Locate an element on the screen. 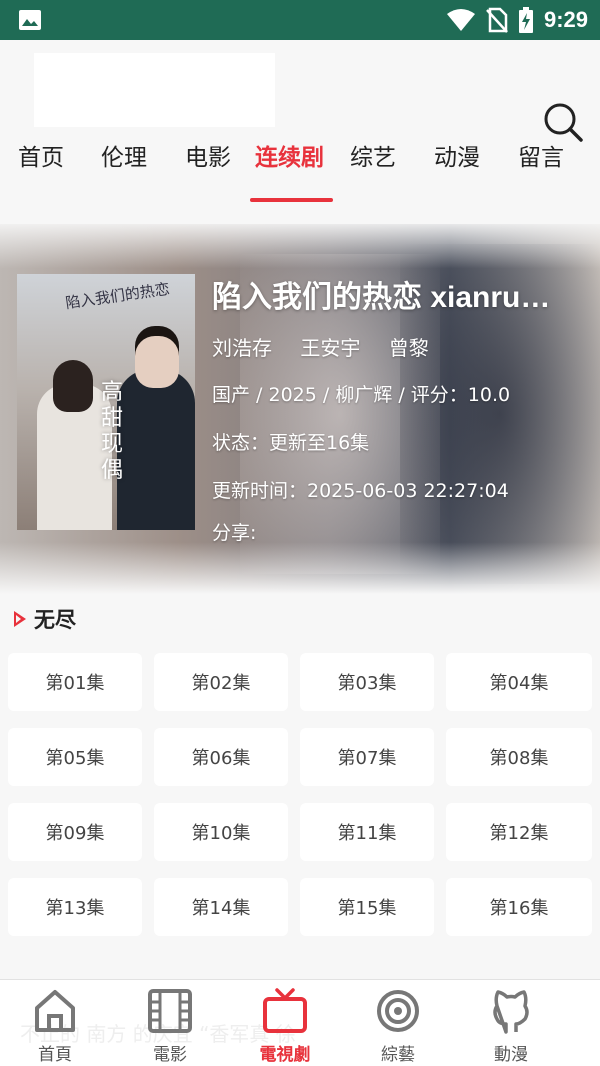 The height and width of the screenshot is (1066, 600). source-header: 无尽 is located at coordinates (45, 619).